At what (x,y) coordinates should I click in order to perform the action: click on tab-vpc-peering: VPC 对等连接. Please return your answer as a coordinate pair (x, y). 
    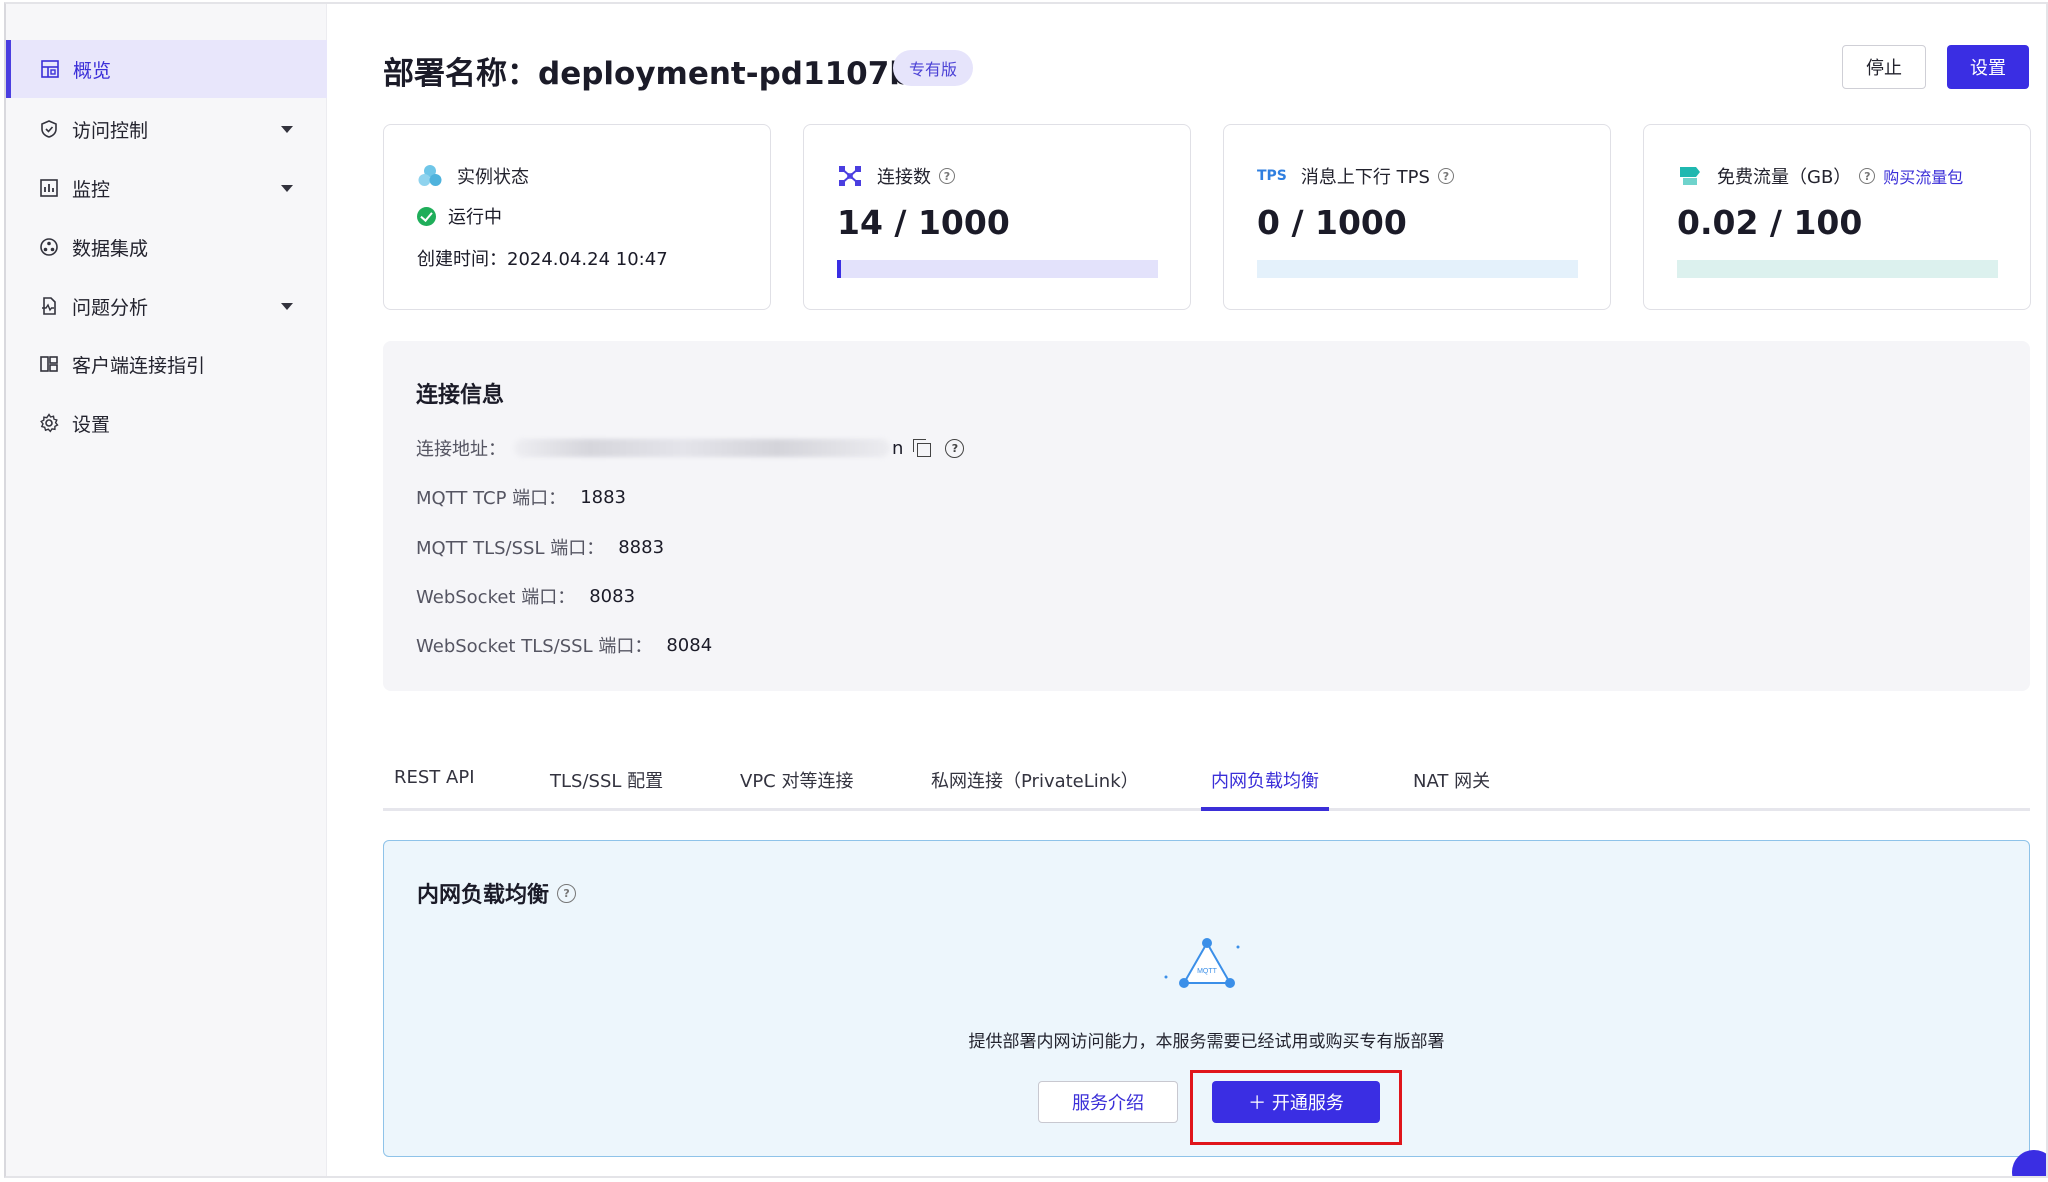
    Looking at the image, I should click on (796, 789).